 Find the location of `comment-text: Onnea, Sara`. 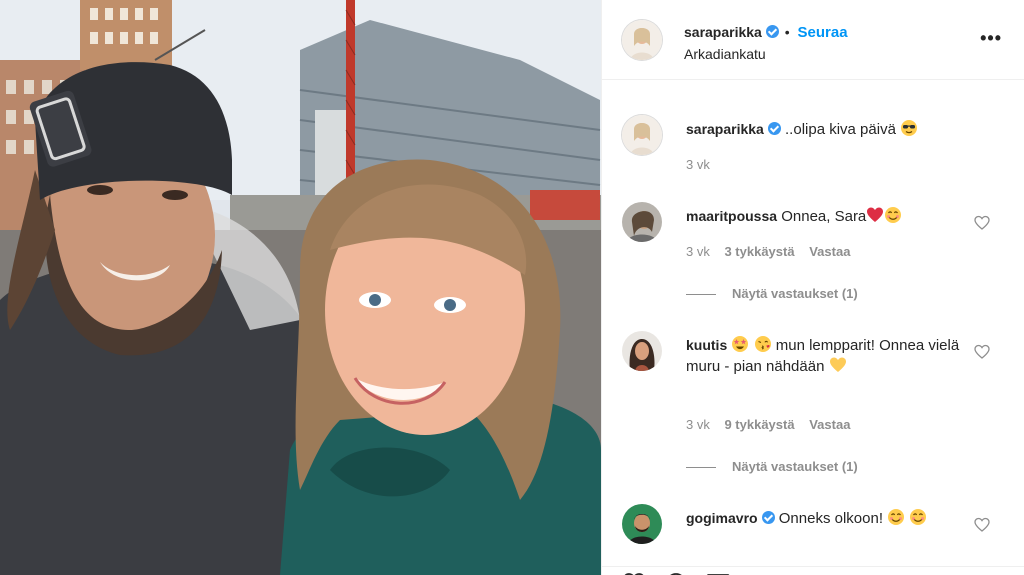

comment-text: Onnea, Sara is located at coordinates (824, 216).